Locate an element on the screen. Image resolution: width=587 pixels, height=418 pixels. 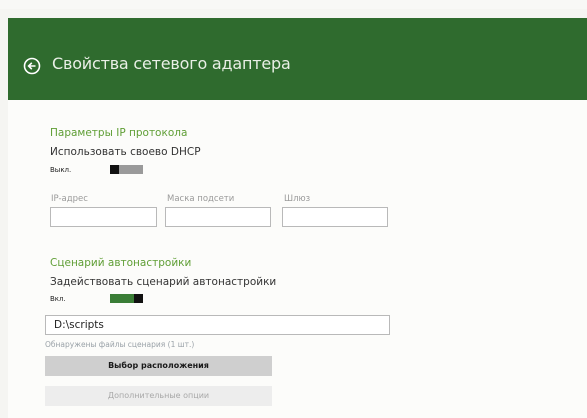
gateway-field is located at coordinates (335, 217).